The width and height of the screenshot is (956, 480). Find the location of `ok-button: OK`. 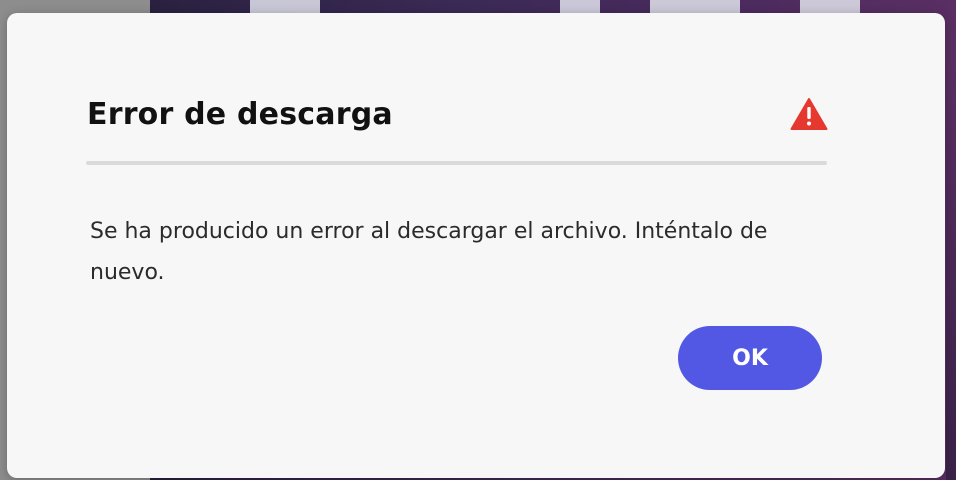

ok-button: OK is located at coordinates (750, 358).